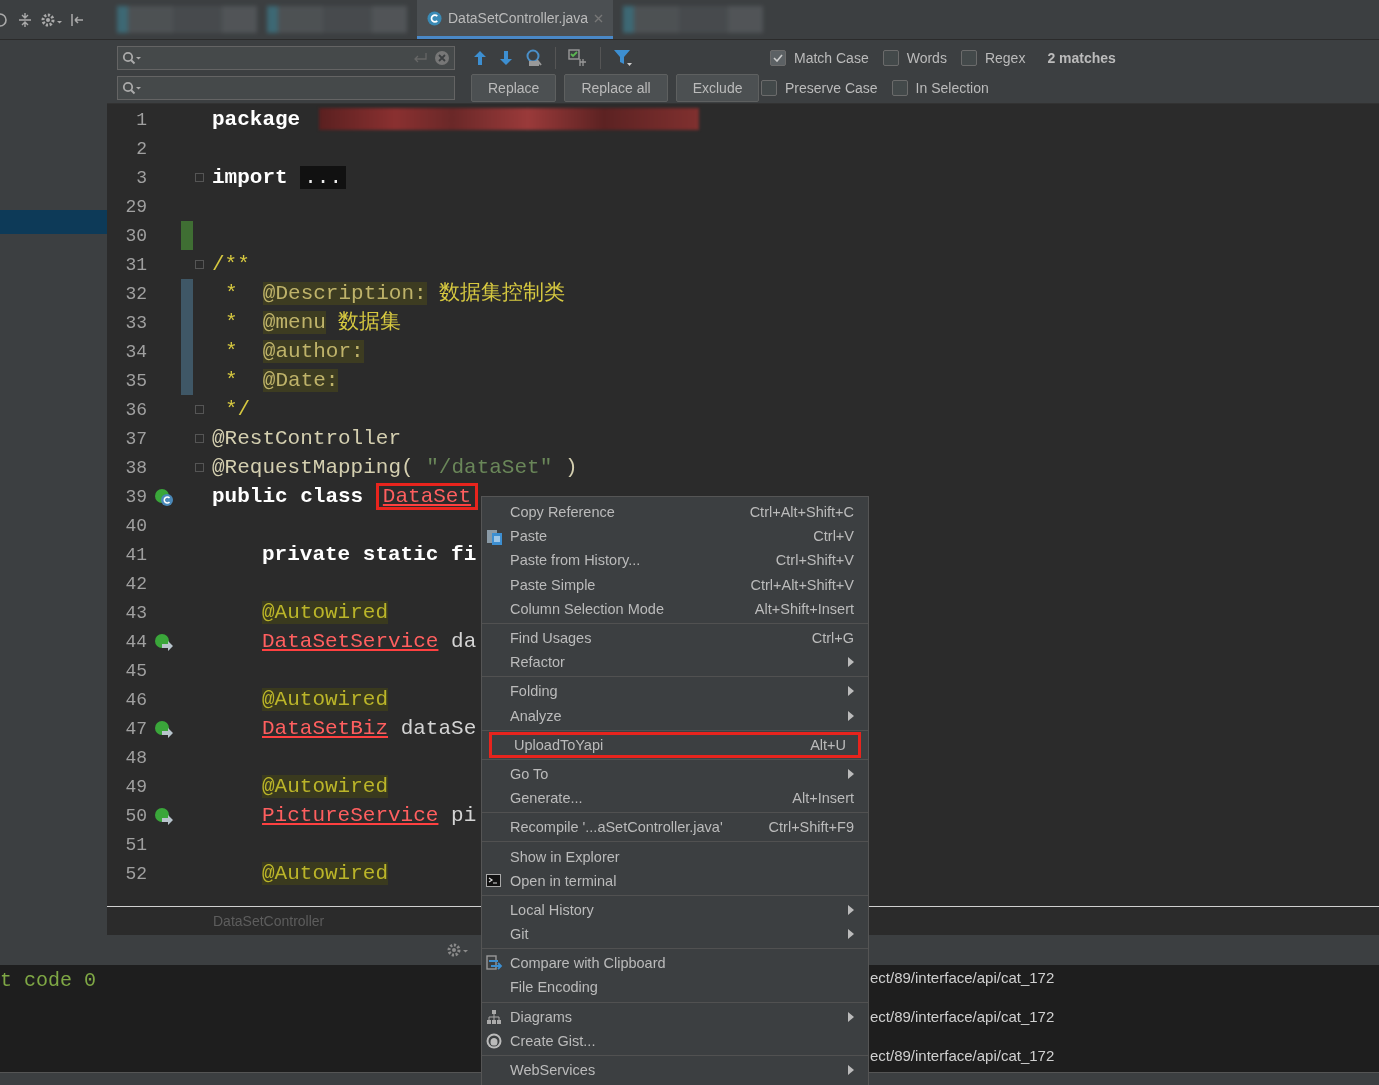 The image size is (1379, 1085). What do you see at coordinates (675, 608) in the screenshot?
I see `menu-item: Column Selection Mode Alt+Shift+Insert` at bounding box center [675, 608].